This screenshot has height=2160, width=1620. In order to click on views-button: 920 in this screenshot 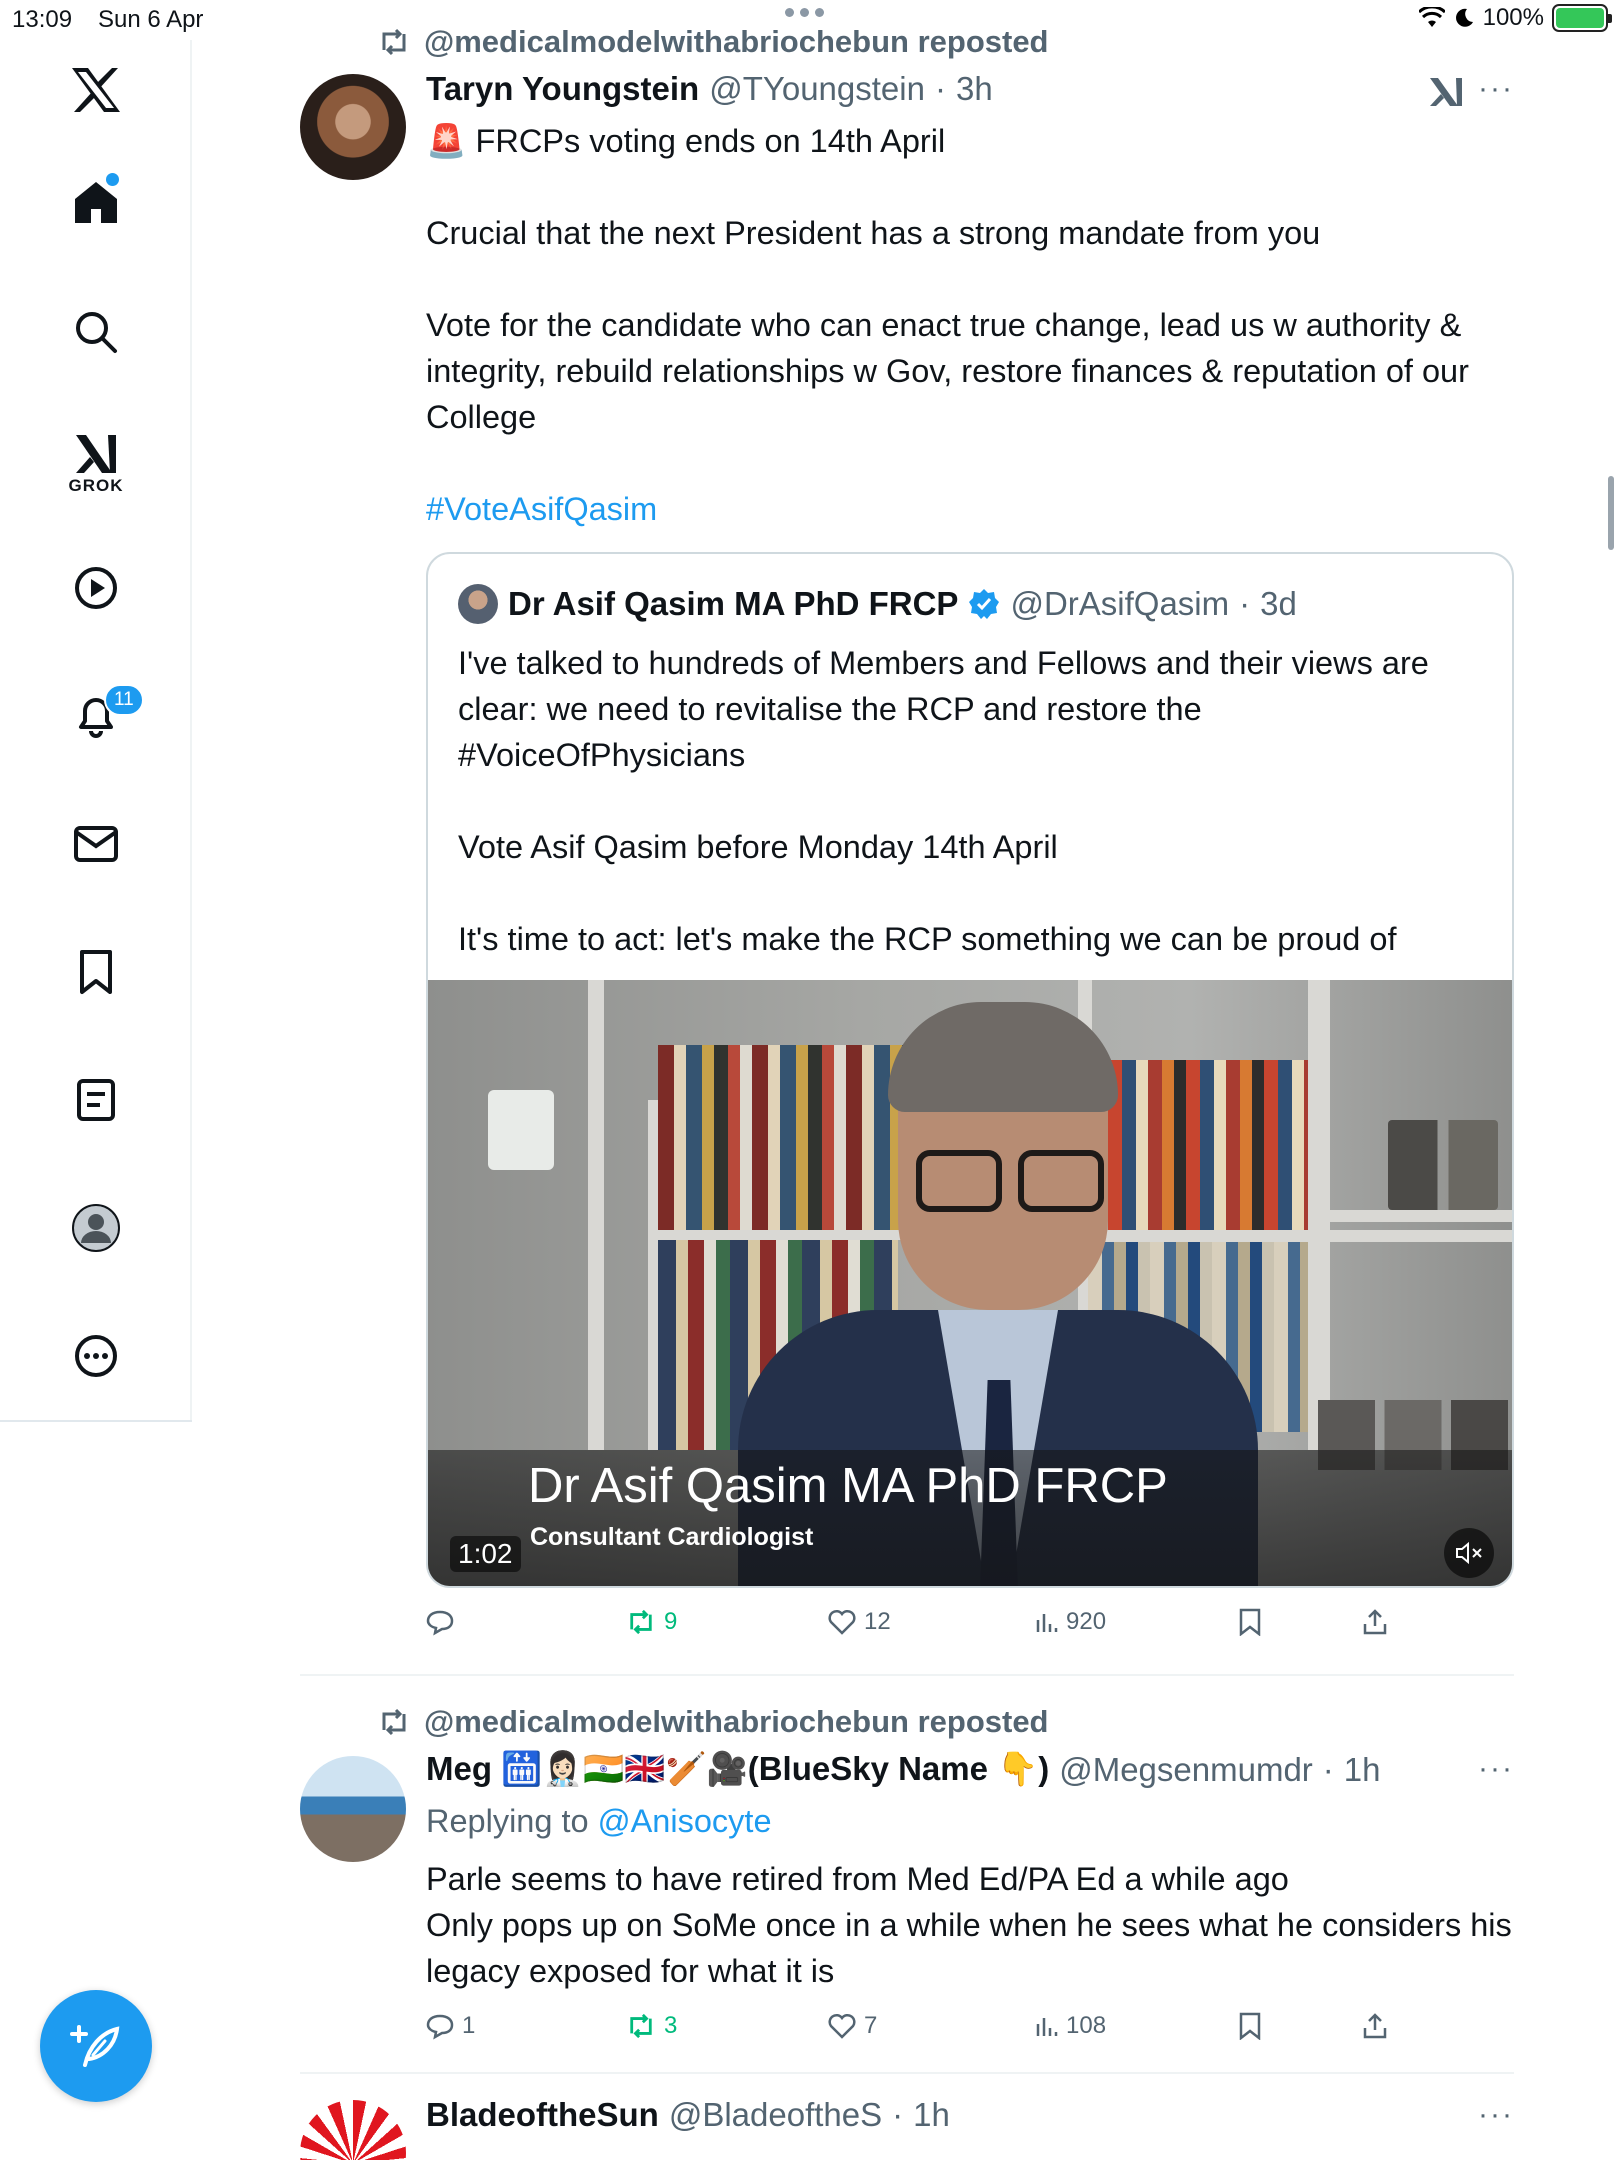, I will do `click(1070, 1622)`.